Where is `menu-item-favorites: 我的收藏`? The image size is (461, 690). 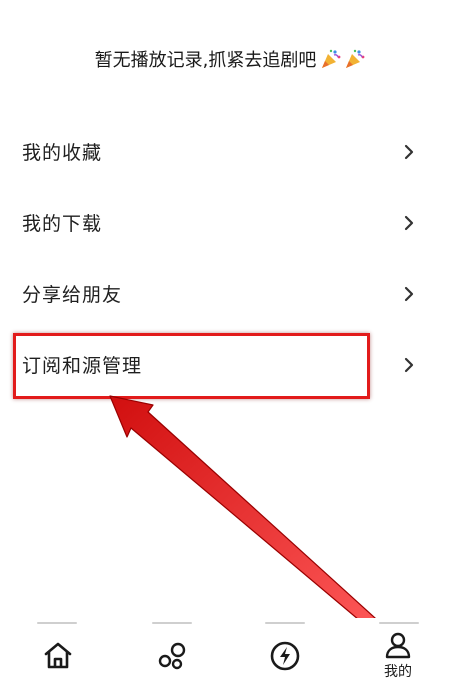
menu-item-favorites: 我的收藏 is located at coordinates (230, 151).